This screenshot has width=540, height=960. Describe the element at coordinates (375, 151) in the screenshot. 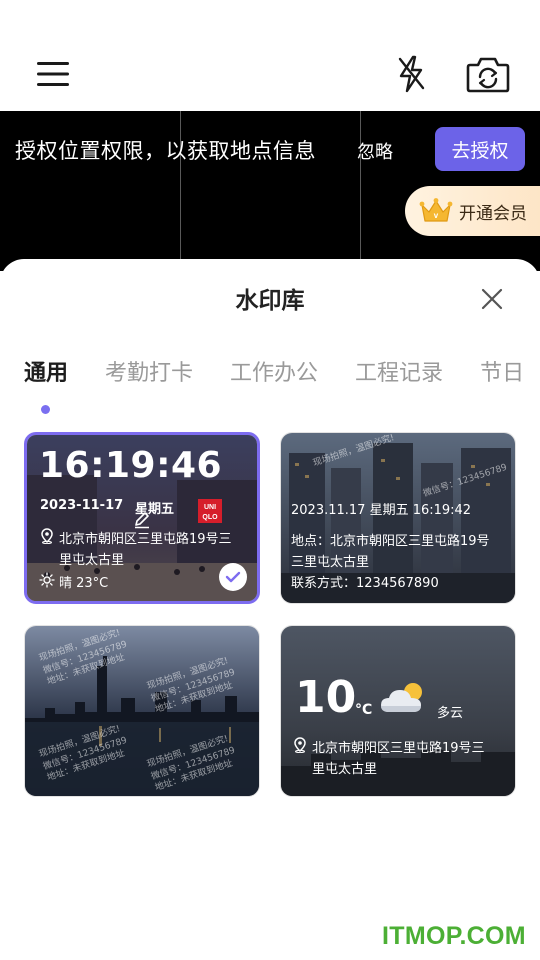

I see `ignore-button: 忽略` at that location.